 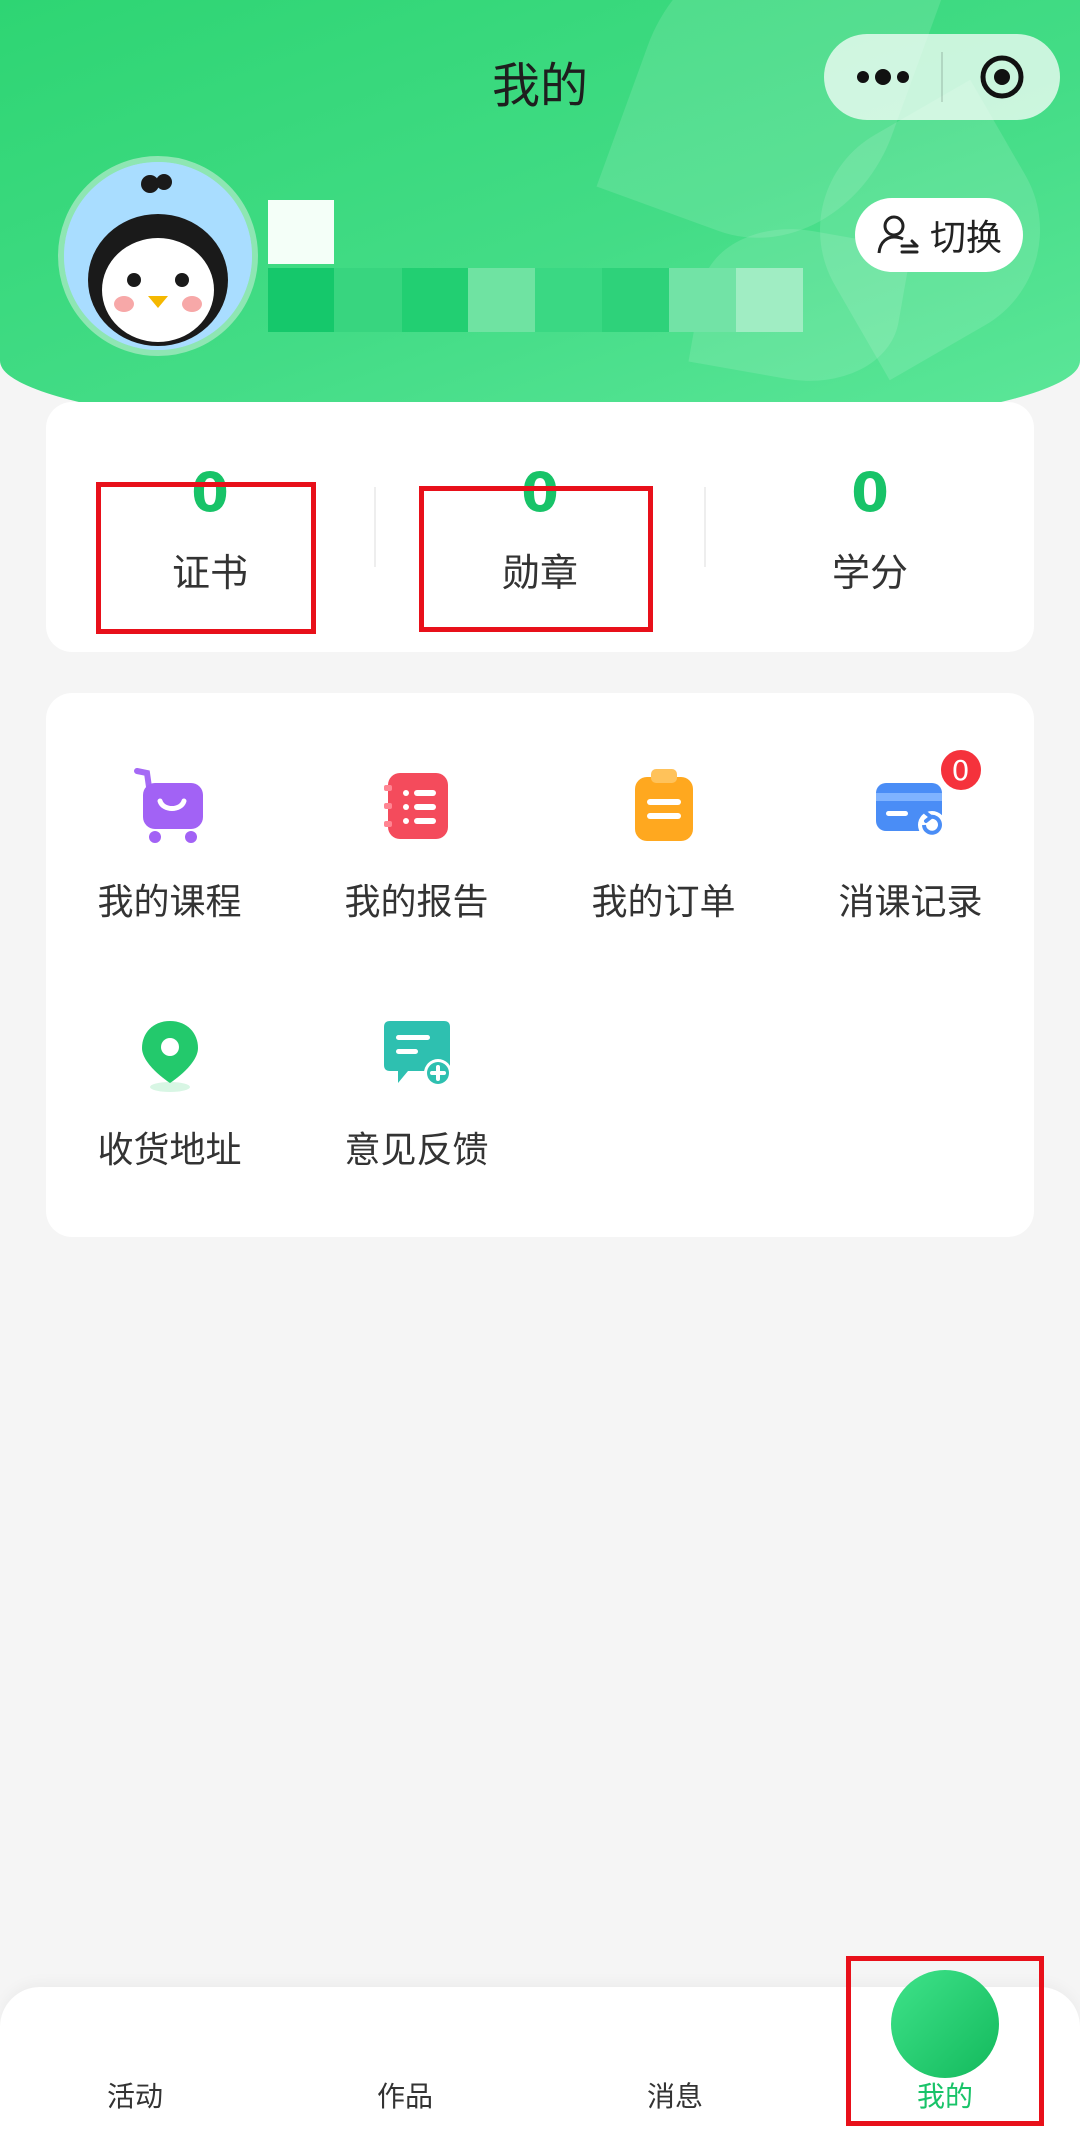 I want to click on menu-item-class-records: 0 消课记录, so click(x=910, y=808).